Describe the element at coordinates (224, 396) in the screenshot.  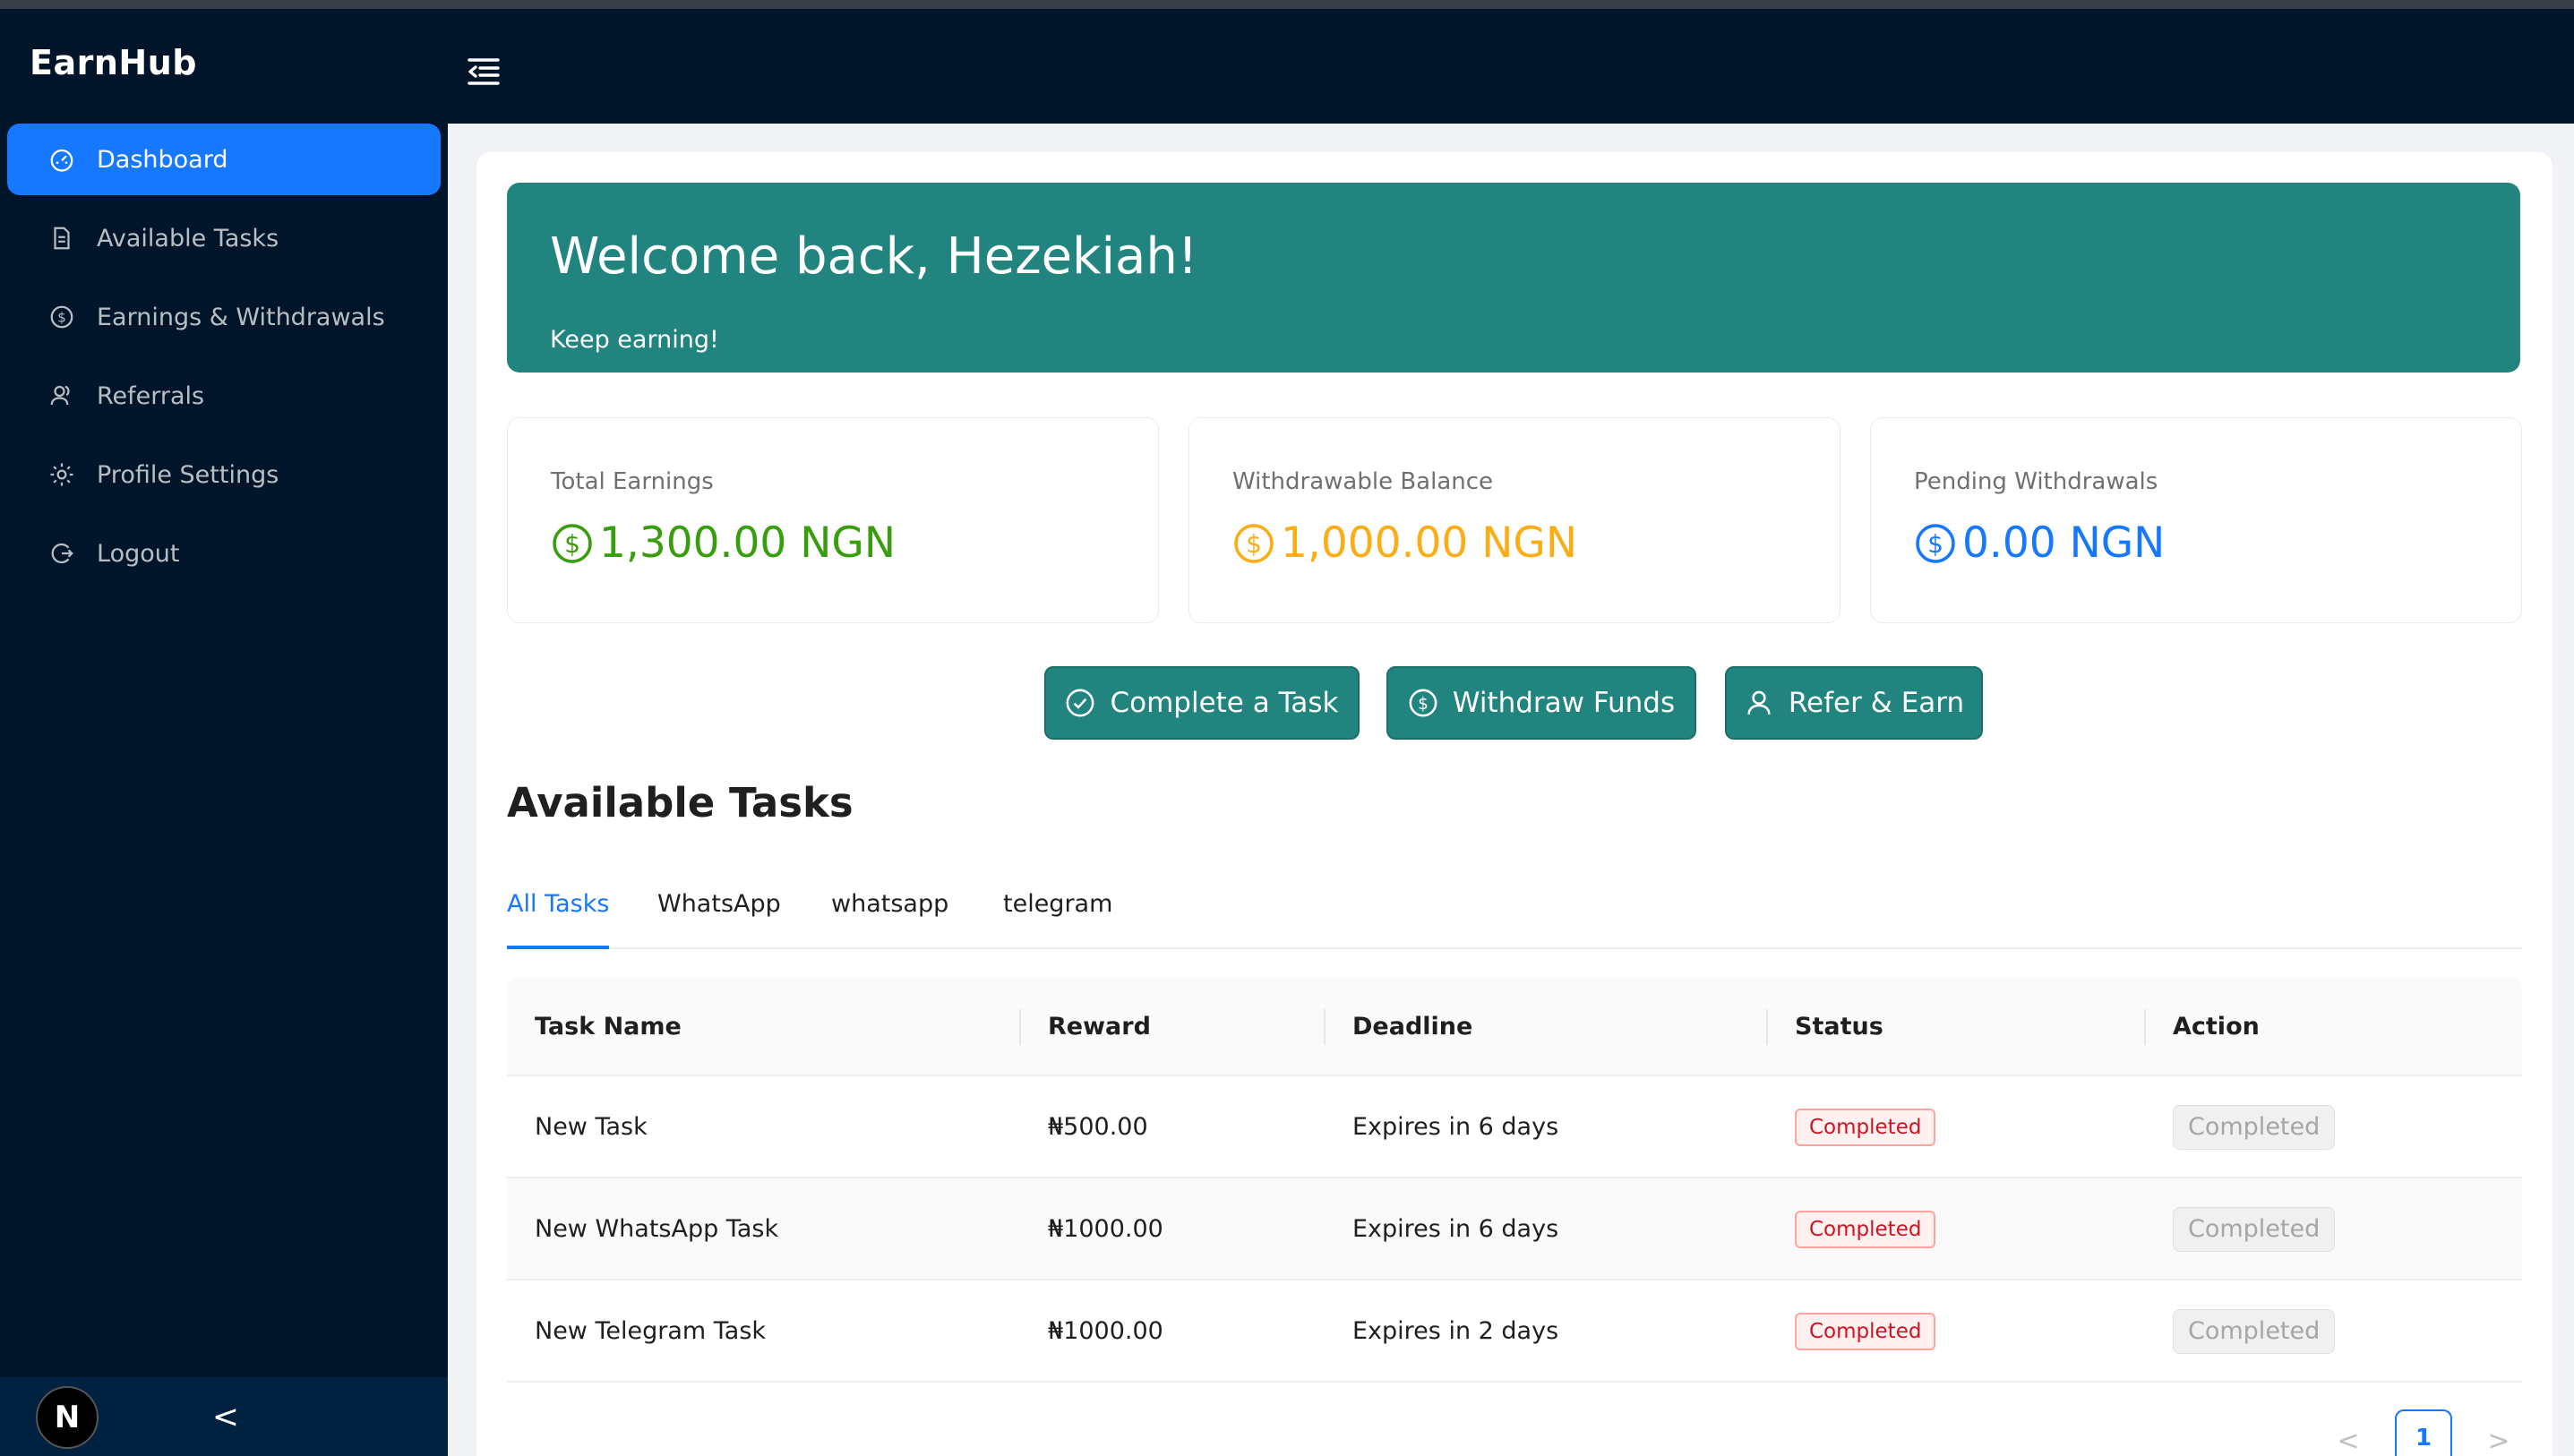
I see `sidebar-item-referrals: Referrals` at that location.